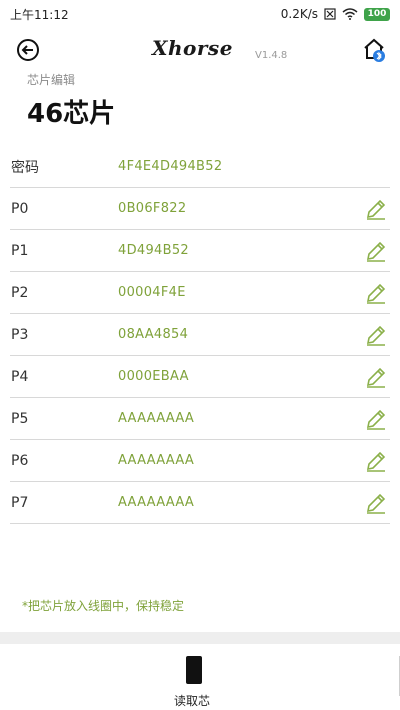  I want to click on table-row-password: 密码 4F4E4D494B52, so click(200, 167).